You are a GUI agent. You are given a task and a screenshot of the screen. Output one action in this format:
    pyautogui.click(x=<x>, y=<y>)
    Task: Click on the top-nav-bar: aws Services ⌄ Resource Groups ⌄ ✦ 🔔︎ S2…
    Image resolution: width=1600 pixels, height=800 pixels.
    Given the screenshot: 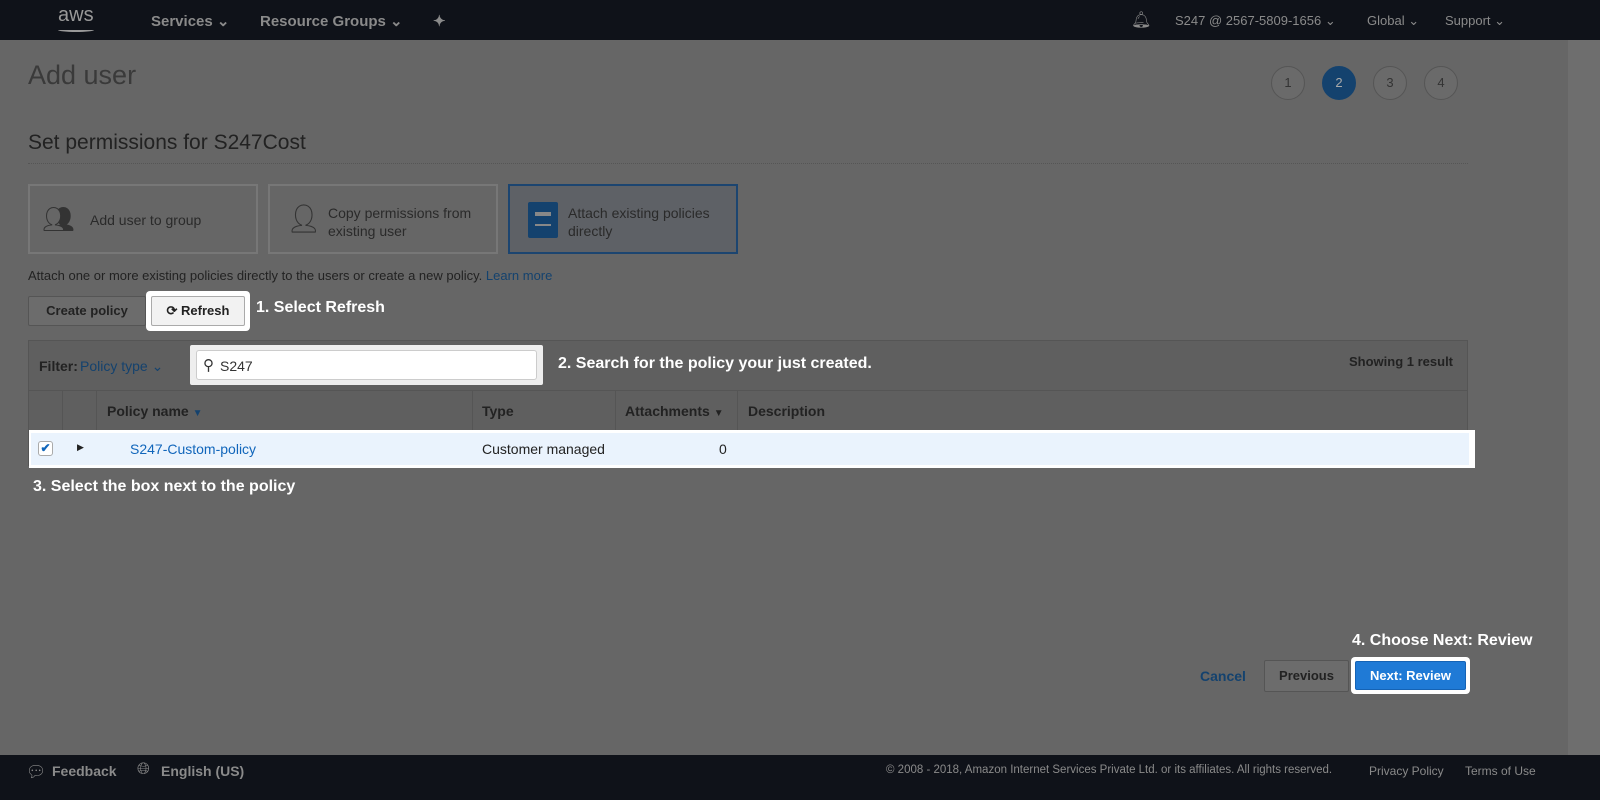 What is the action you would take?
    pyautogui.click(x=800, y=20)
    